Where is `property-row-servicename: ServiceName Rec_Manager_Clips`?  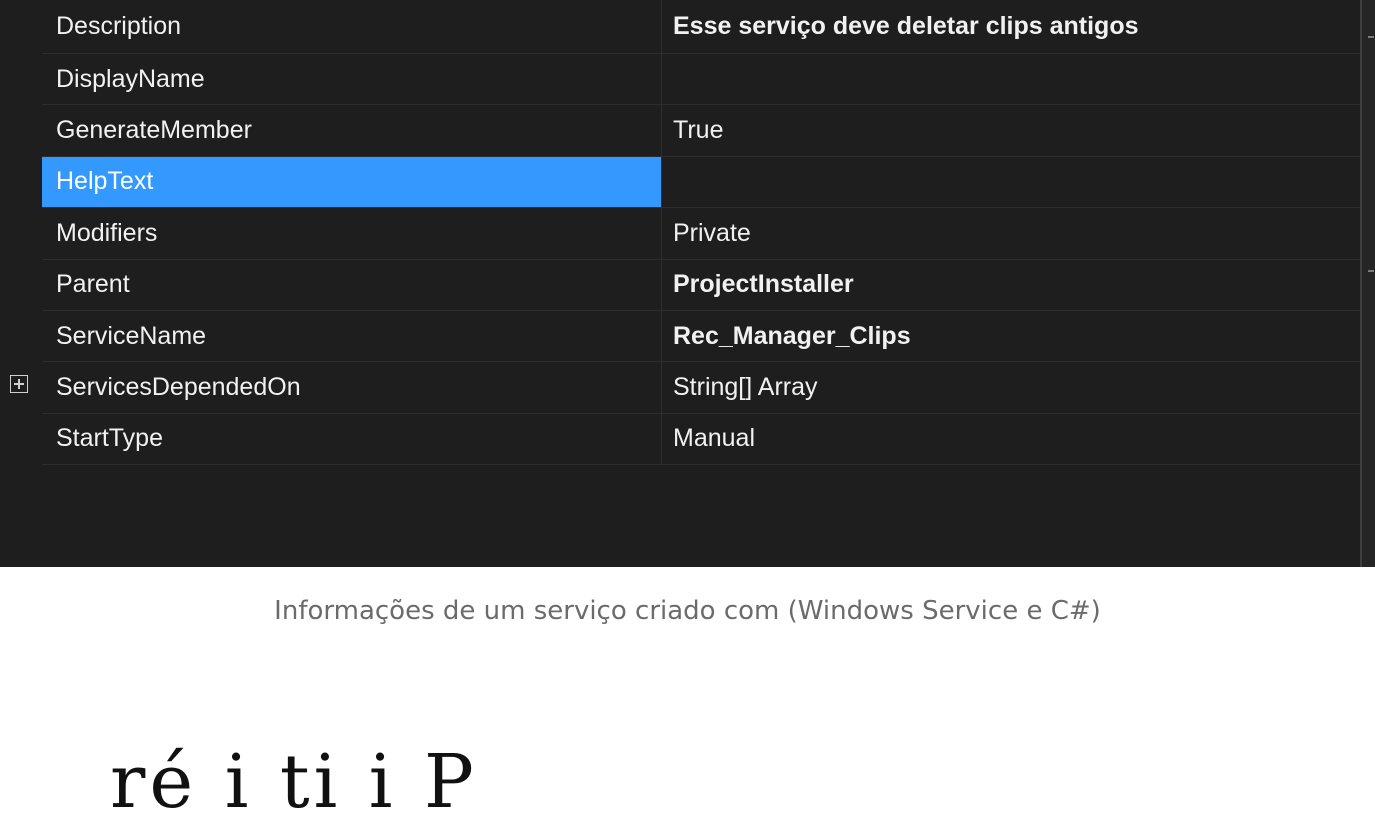
property-row-servicename: ServiceName Rec_Manager_Clips is located at coordinates (701, 336).